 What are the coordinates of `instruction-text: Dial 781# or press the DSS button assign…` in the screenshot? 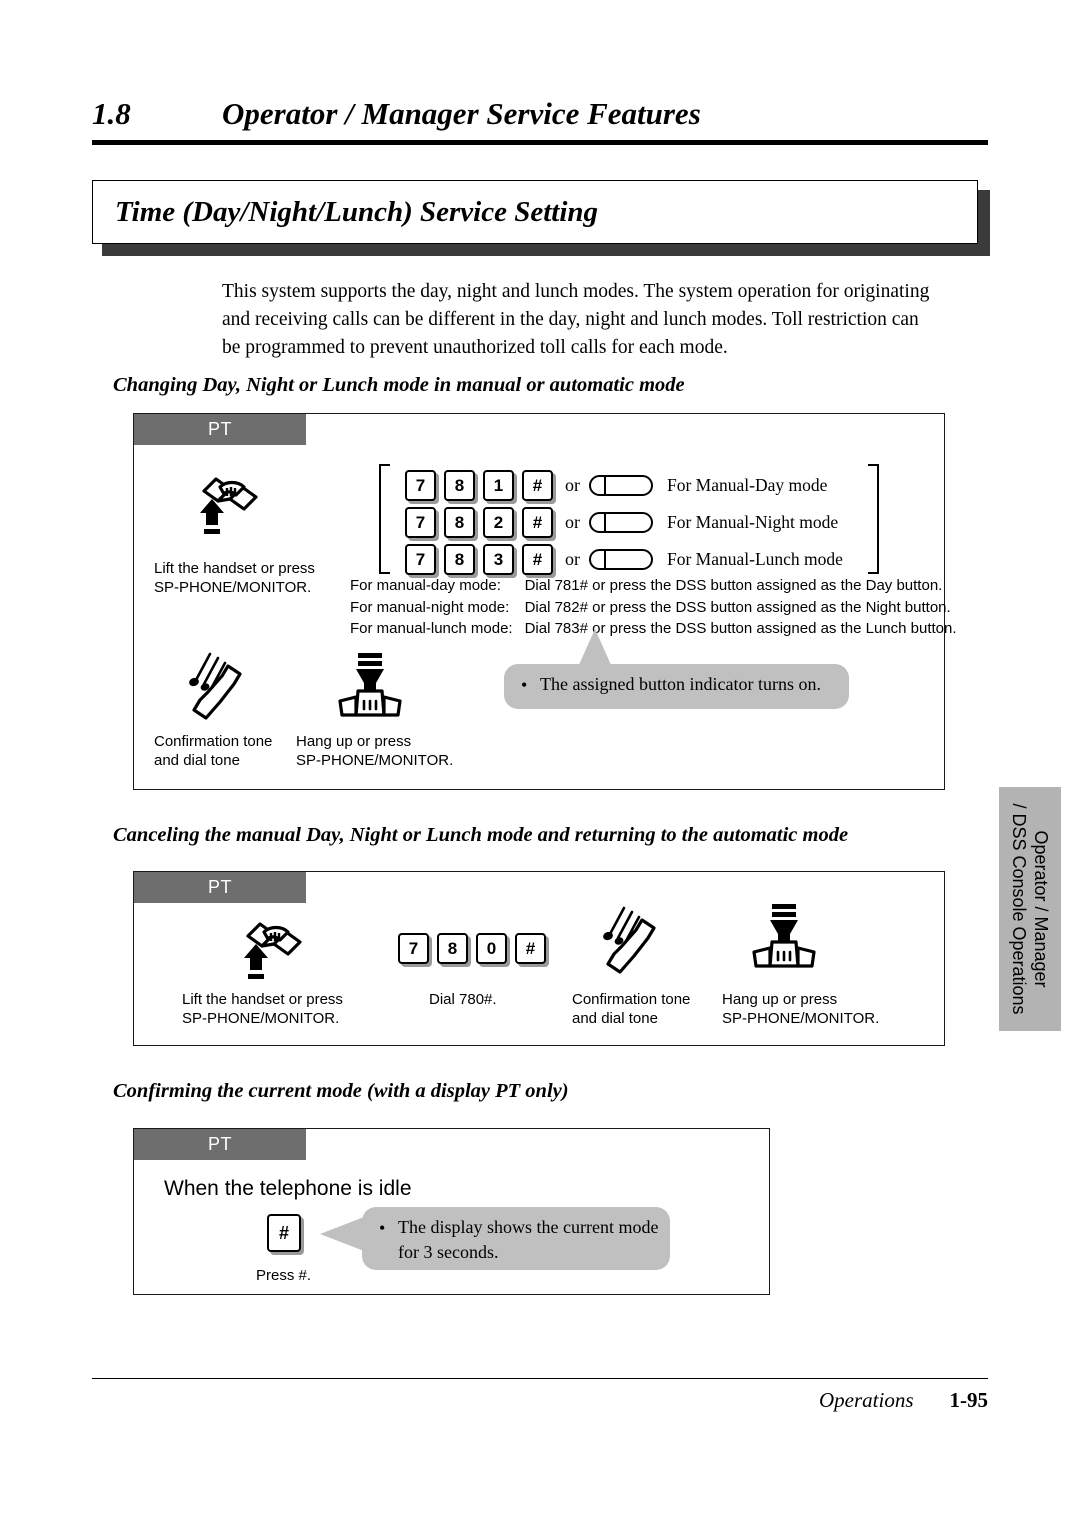 It's located at (733, 585).